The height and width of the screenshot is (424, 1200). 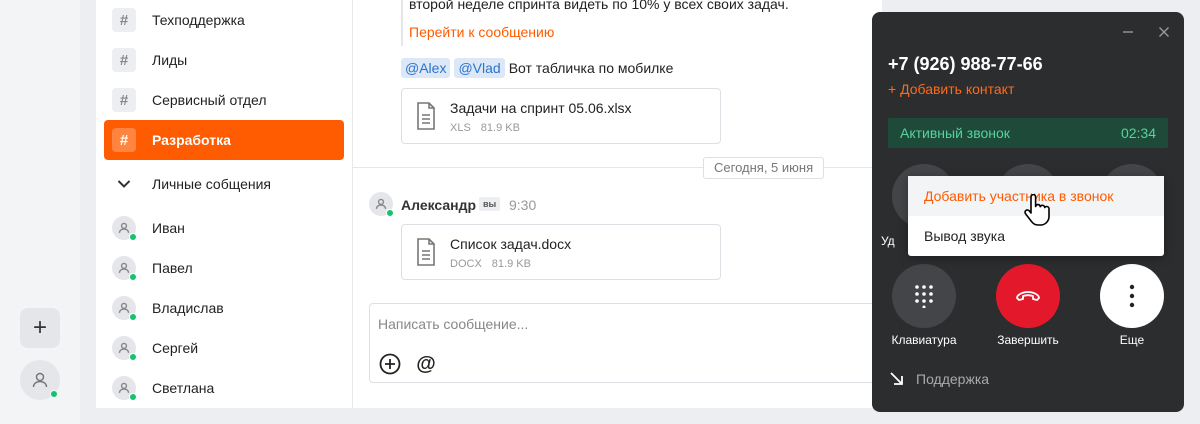 I want to click on plus-icon: +, so click(x=39, y=327).